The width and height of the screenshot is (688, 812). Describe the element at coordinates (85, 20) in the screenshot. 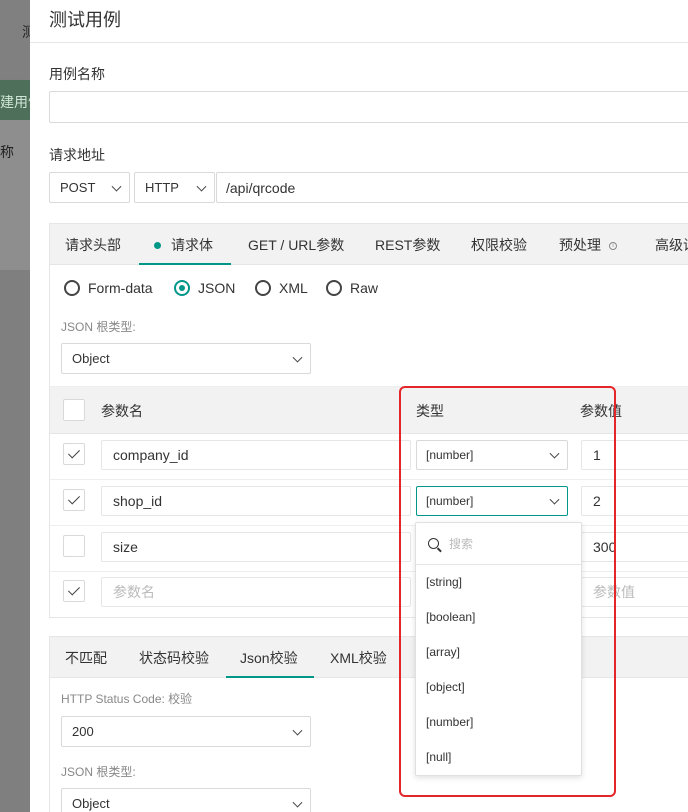

I see `modal-title: 测试用例` at that location.